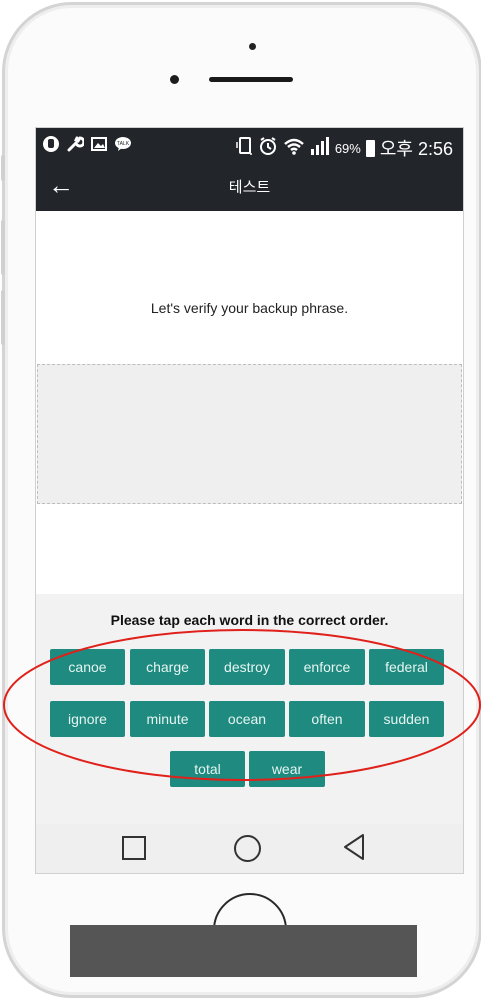 The width and height of the screenshot is (481, 998). I want to click on wrench-icon, so click(75, 144).